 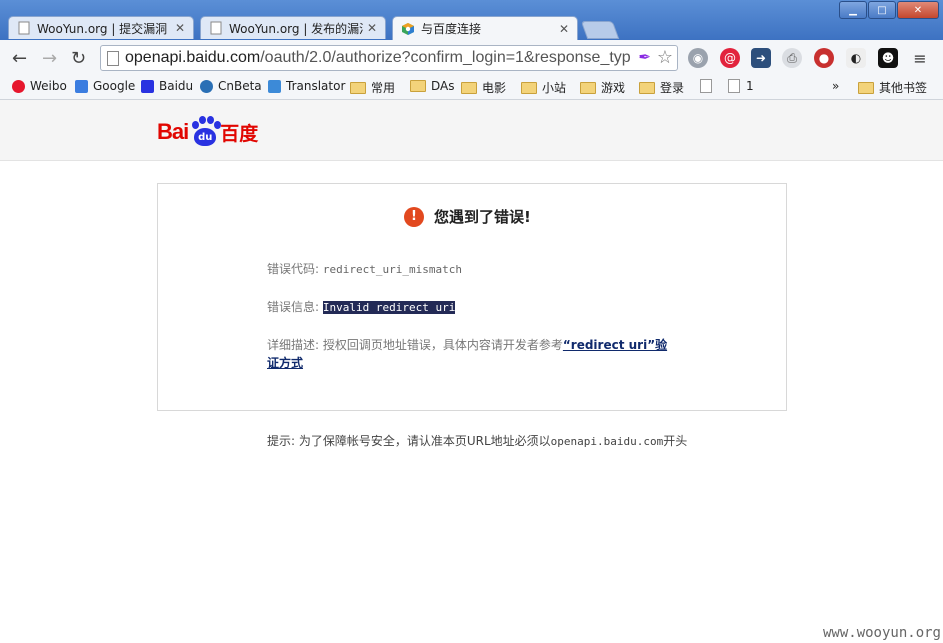 I want to click on baidu-logo: Bai du 百度, so click(x=207, y=132).